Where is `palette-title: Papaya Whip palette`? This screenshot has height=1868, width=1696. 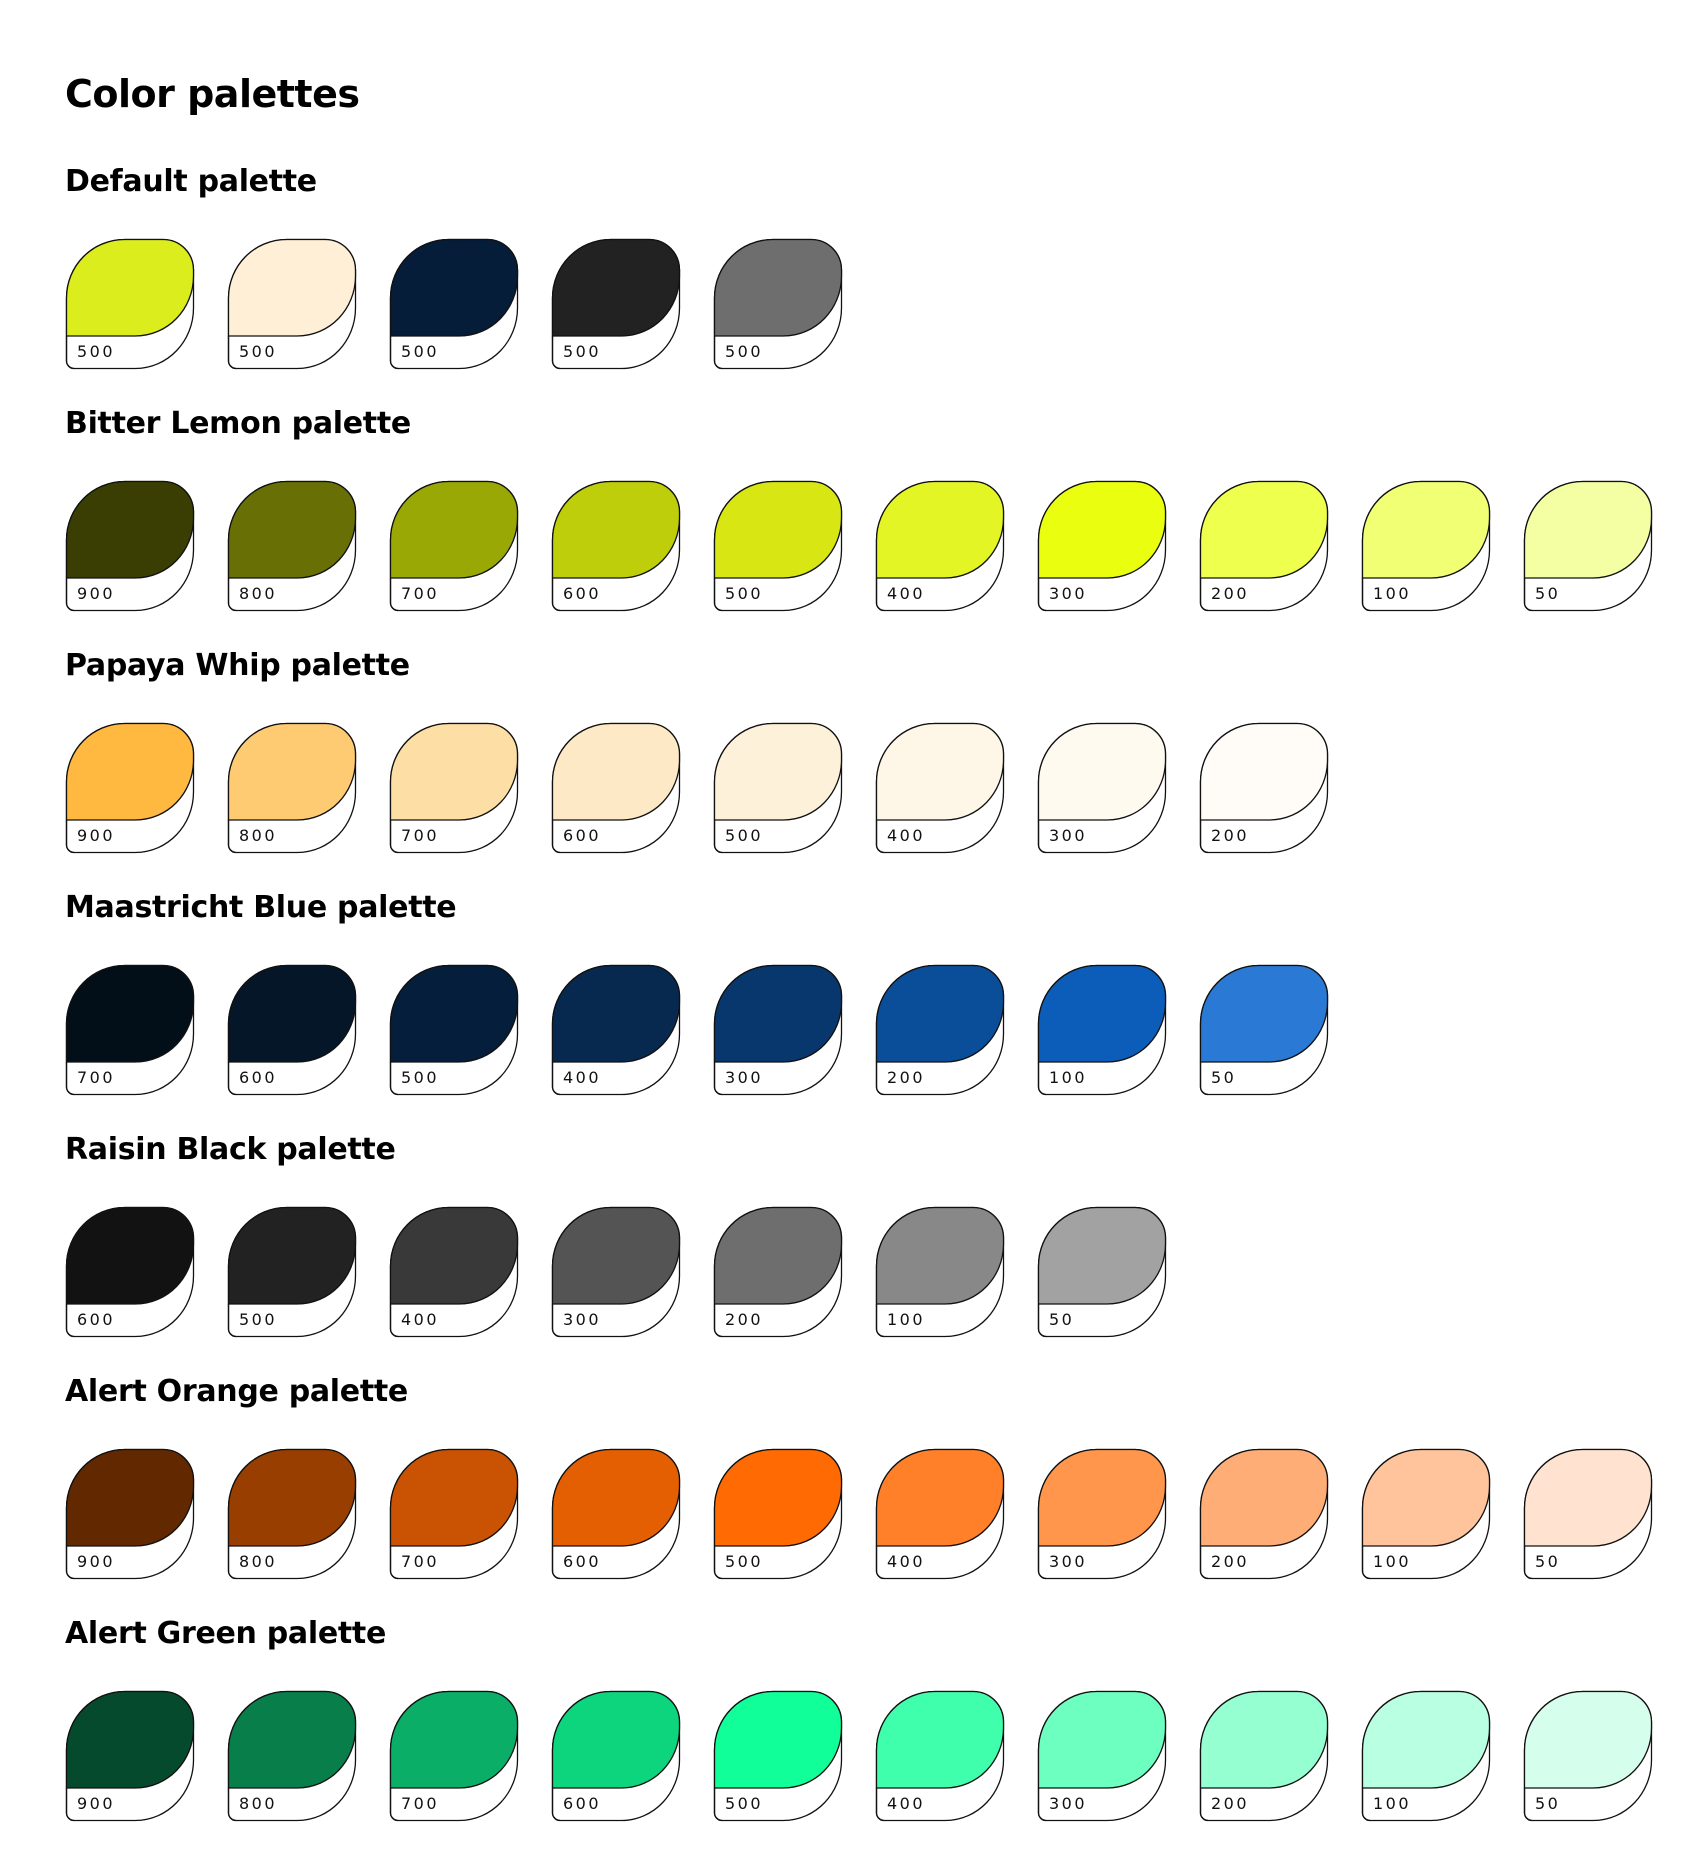
palette-title: Papaya Whip palette is located at coordinates (237, 665).